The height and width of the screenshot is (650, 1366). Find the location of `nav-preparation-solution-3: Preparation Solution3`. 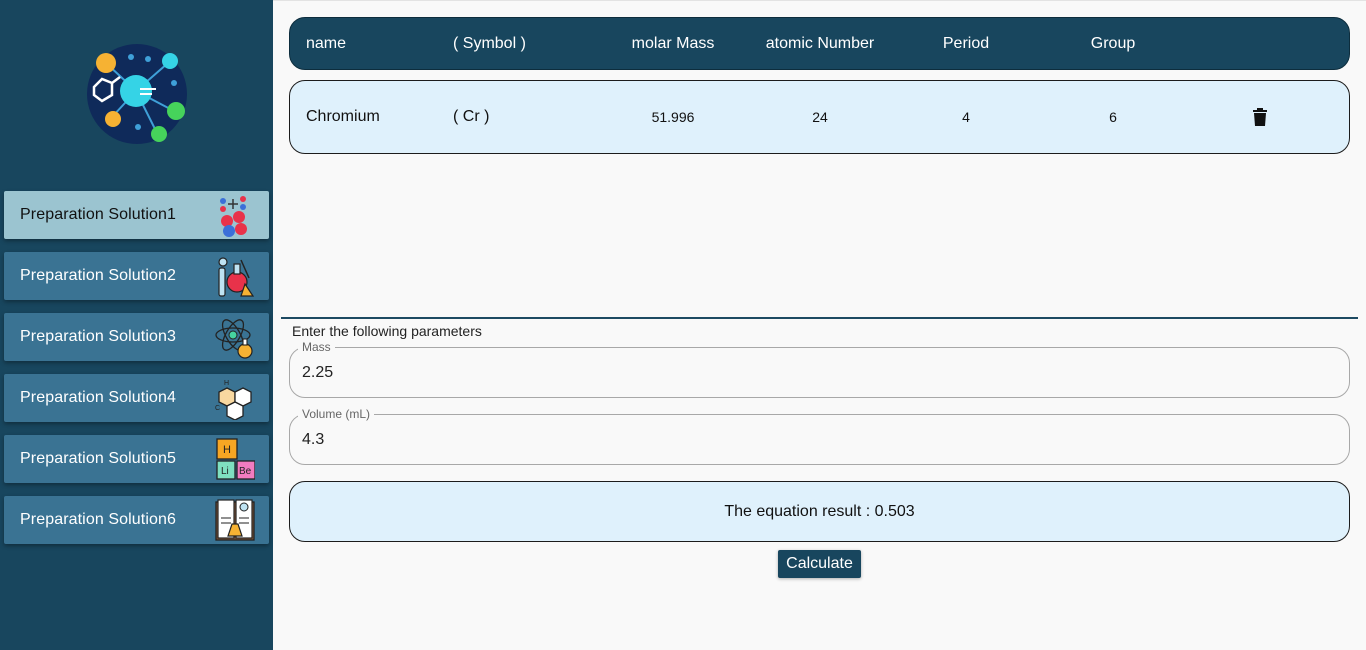

nav-preparation-solution-3: Preparation Solution3 is located at coordinates (136, 337).